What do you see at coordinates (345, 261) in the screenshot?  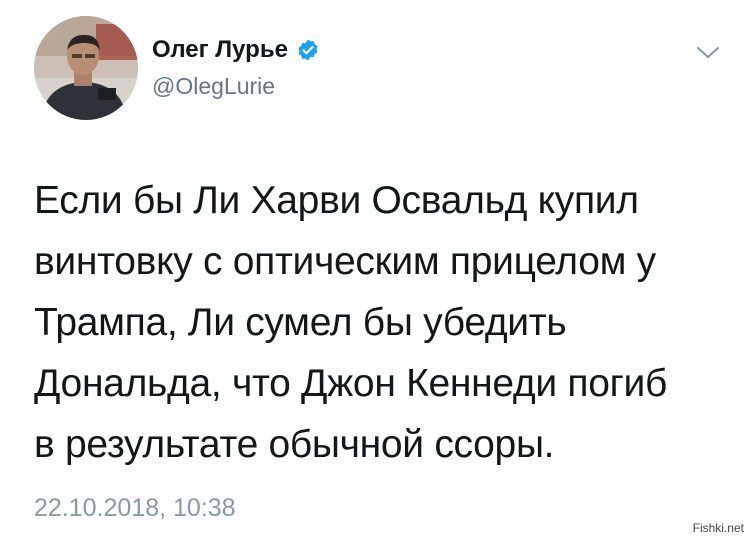 I see `tweet-text-line: винтовку с оптическим прицелом у` at bounding box center [345, 261].